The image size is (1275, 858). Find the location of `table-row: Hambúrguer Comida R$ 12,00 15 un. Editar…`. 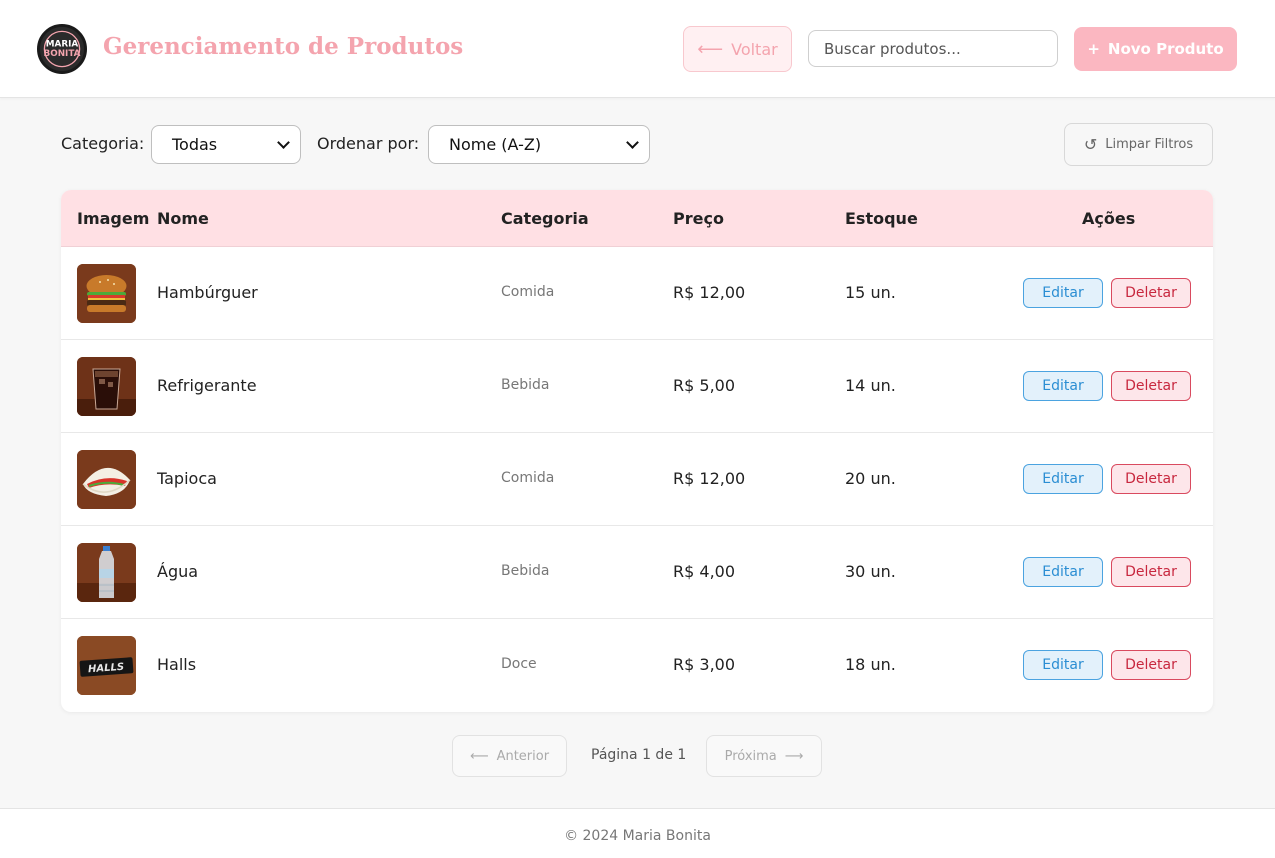

table-row: Hambúrguer Comida R$ 12,00 15 un. Editar… is located at coordinates (637, 293).